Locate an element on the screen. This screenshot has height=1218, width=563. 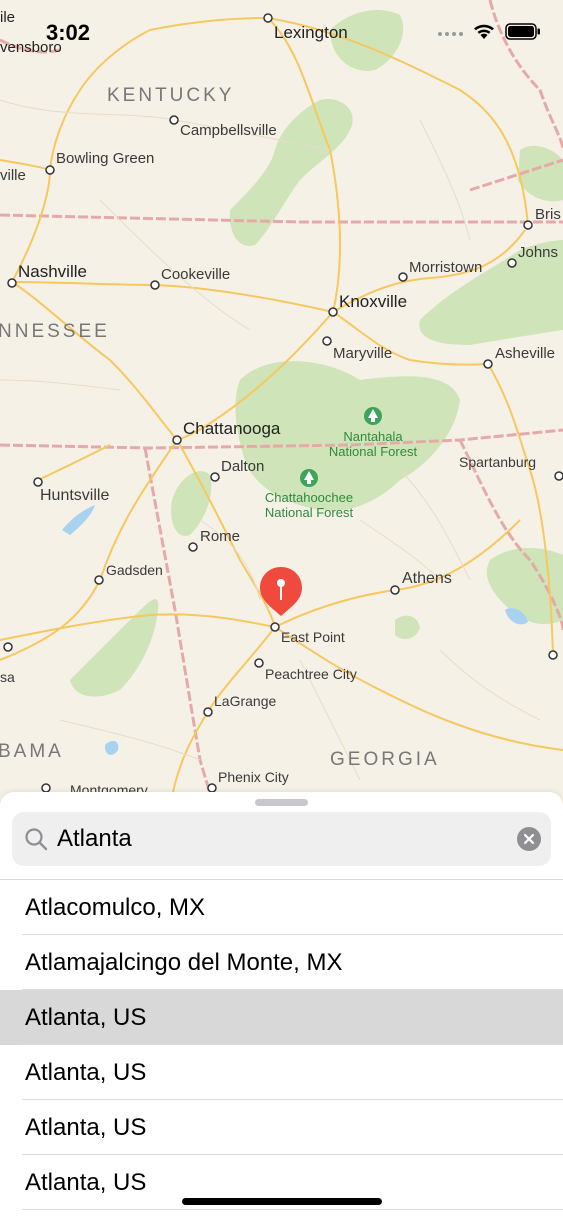
search-icon is located at coordinates (36, 841).